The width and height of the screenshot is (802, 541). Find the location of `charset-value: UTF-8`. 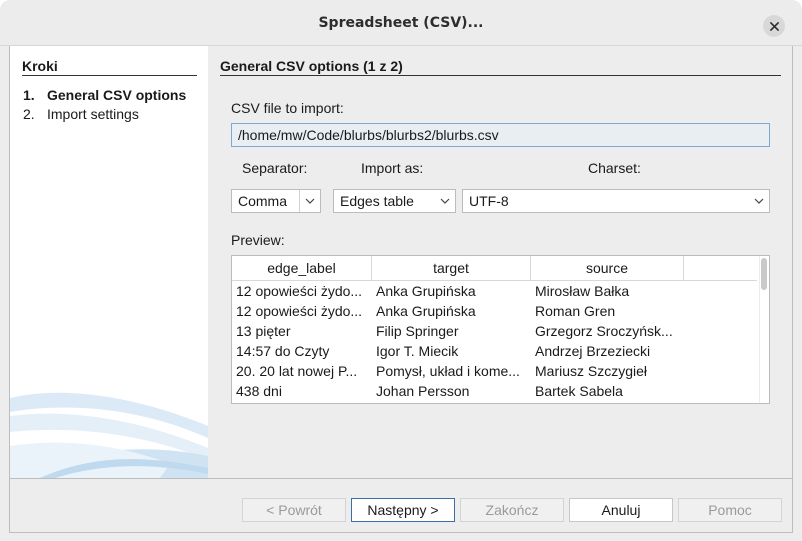

charset-value: UTF-8 is located at coordinates (489, 201).